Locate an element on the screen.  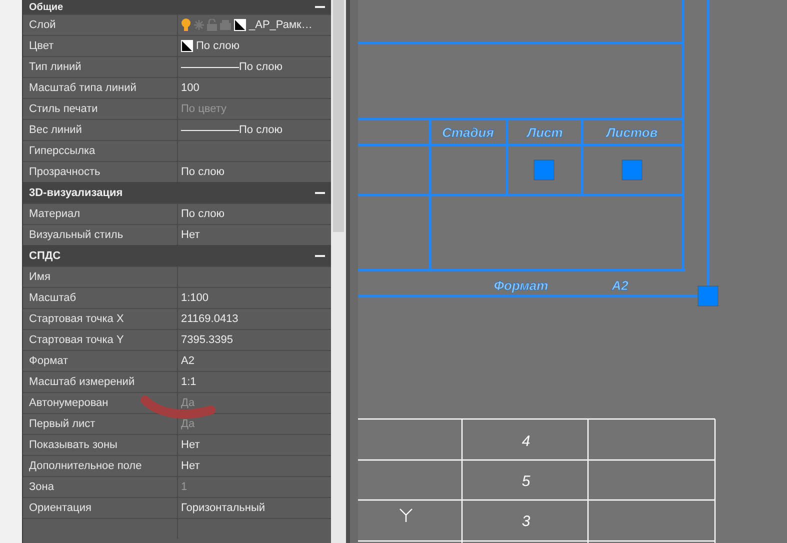
property-label: Дополнительное поле is located at coordinates (100, 466).